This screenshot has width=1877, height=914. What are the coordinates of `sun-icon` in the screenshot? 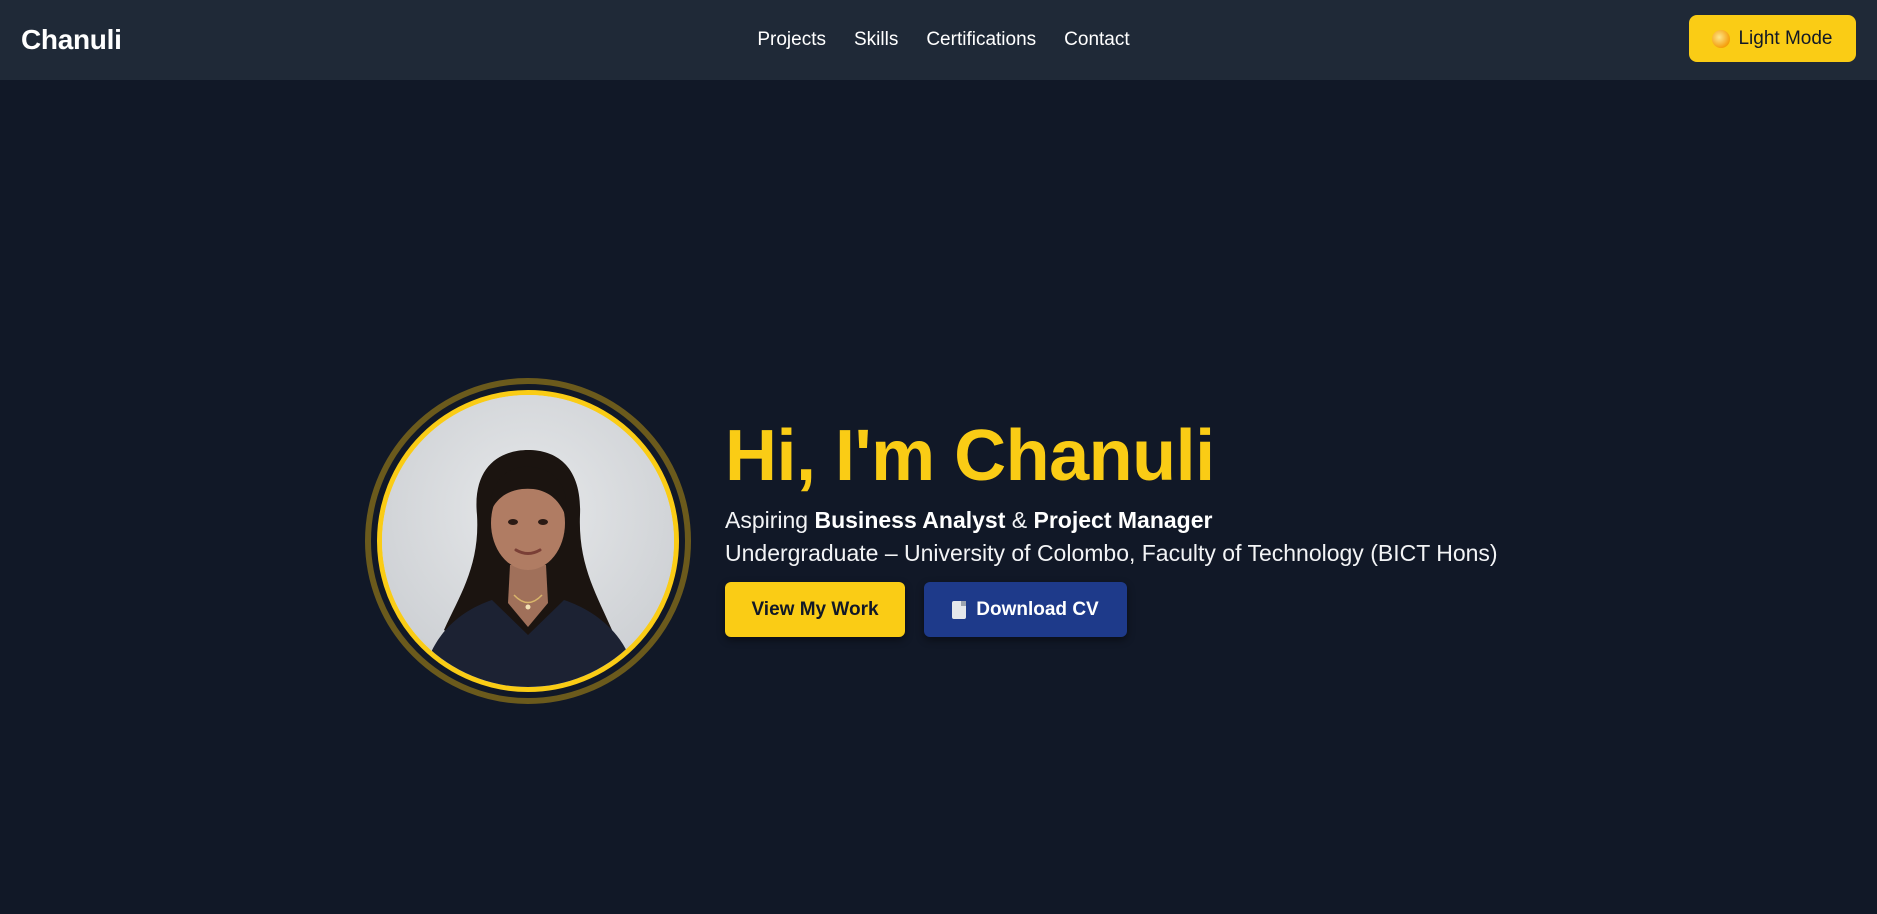 It's located at (1721, 38).